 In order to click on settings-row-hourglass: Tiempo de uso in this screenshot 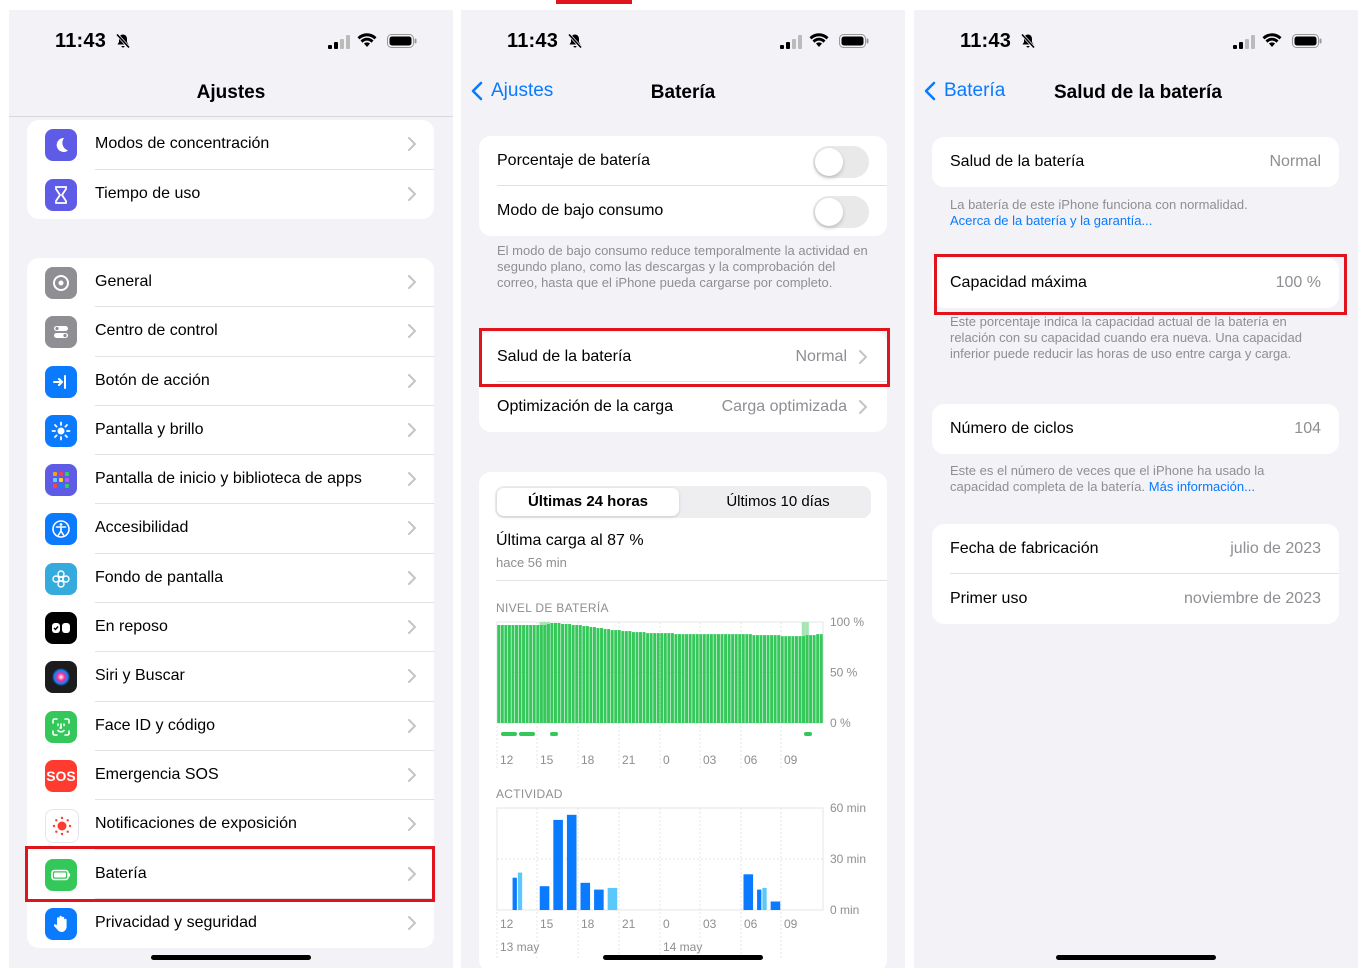, I will do `click(230, 195)`.